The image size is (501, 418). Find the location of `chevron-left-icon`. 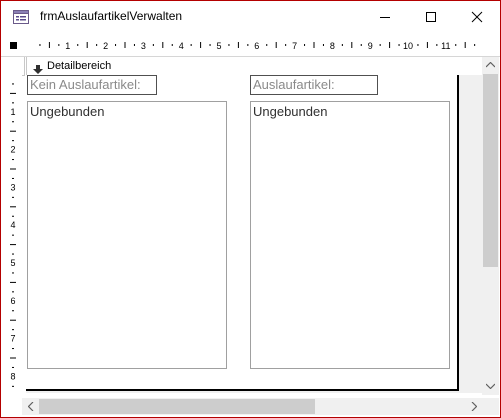

chevron-left-icon is located at coordinates (31, 406).